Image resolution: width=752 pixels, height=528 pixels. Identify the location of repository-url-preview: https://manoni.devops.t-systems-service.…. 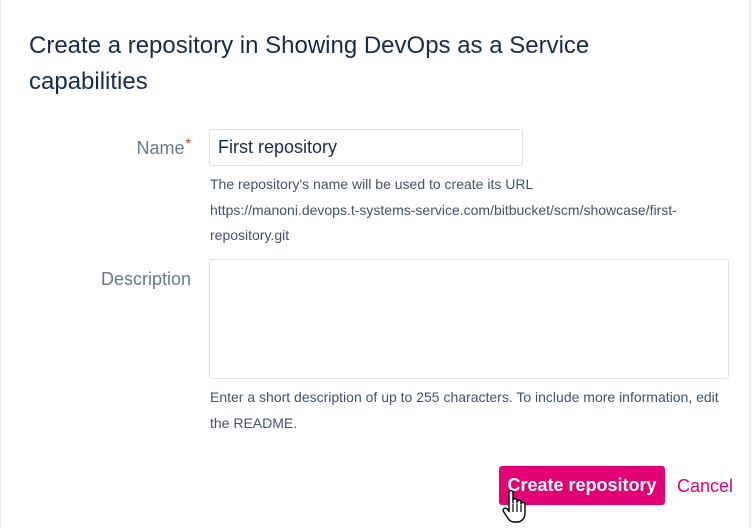
(443, 222).